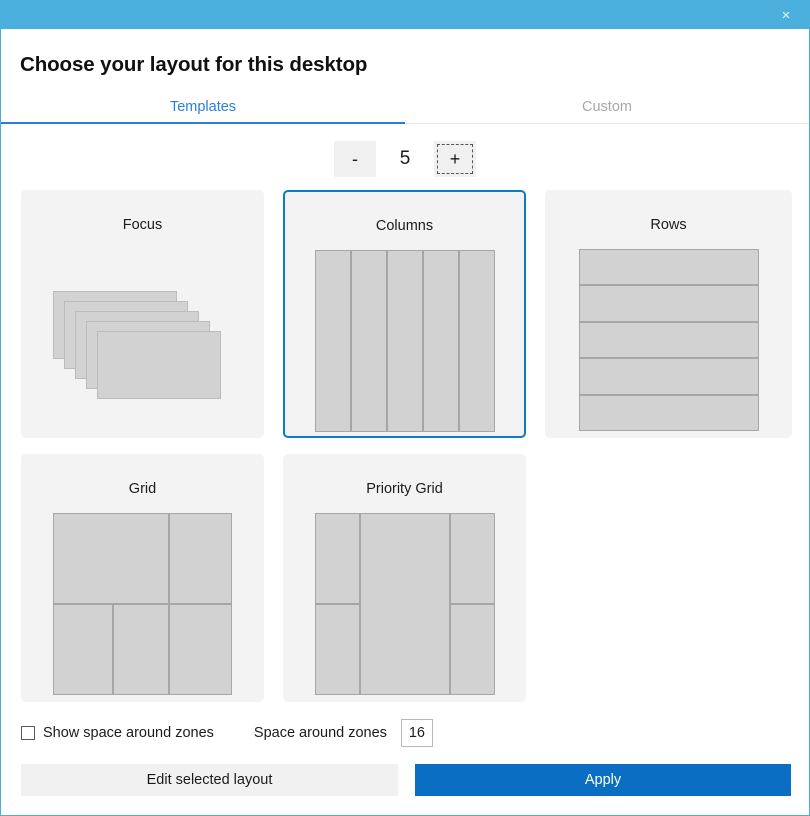 The image size is (810, 816). What do you see at coordinates (142, 489) in the screenshot?
I see `layout-card-title: Grid` at bounding box center [142, 489].